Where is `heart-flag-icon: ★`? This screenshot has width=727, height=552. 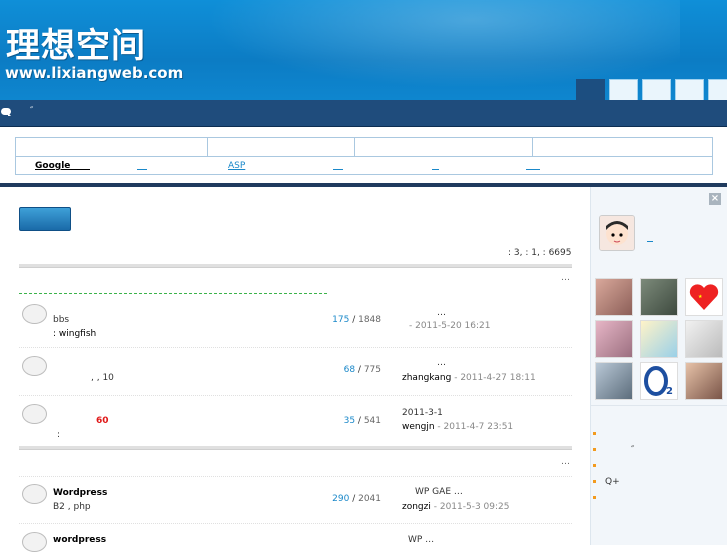 heart-flag-icon: ★ is located at coordinates (704, 297).